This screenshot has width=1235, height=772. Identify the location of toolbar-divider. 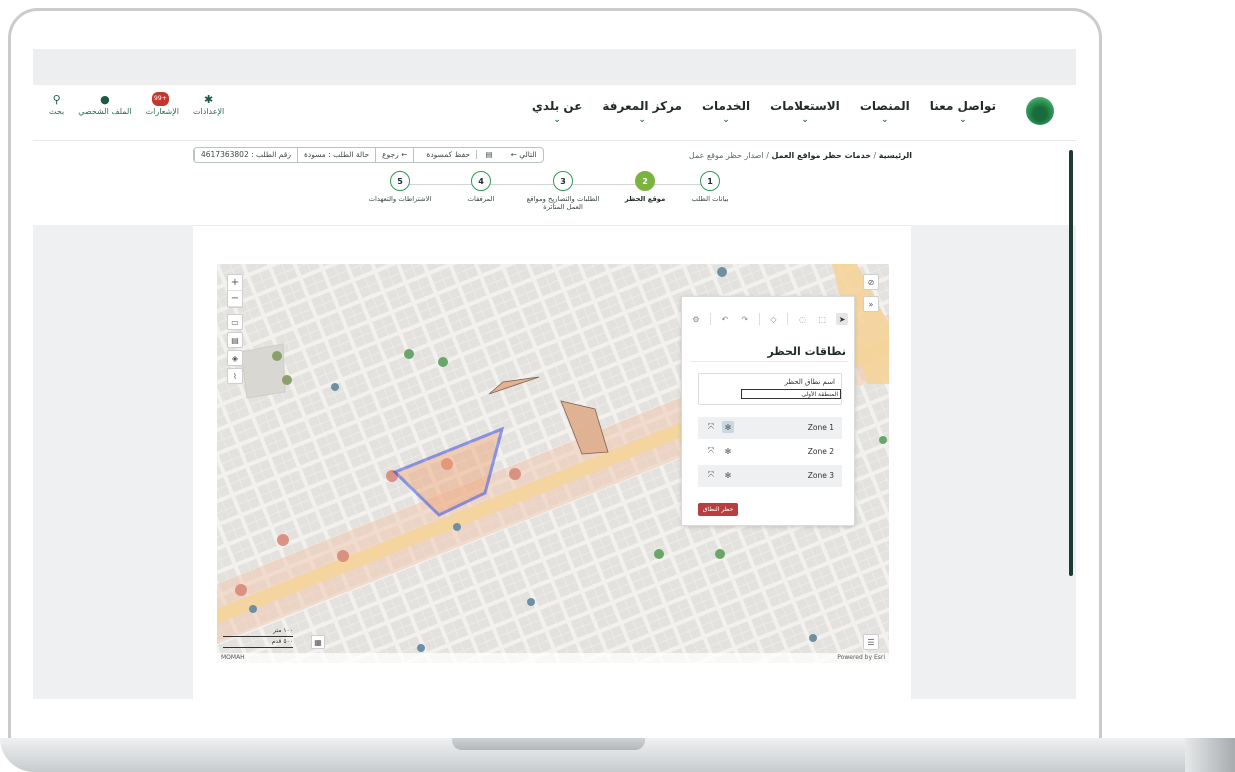
(788, 319).